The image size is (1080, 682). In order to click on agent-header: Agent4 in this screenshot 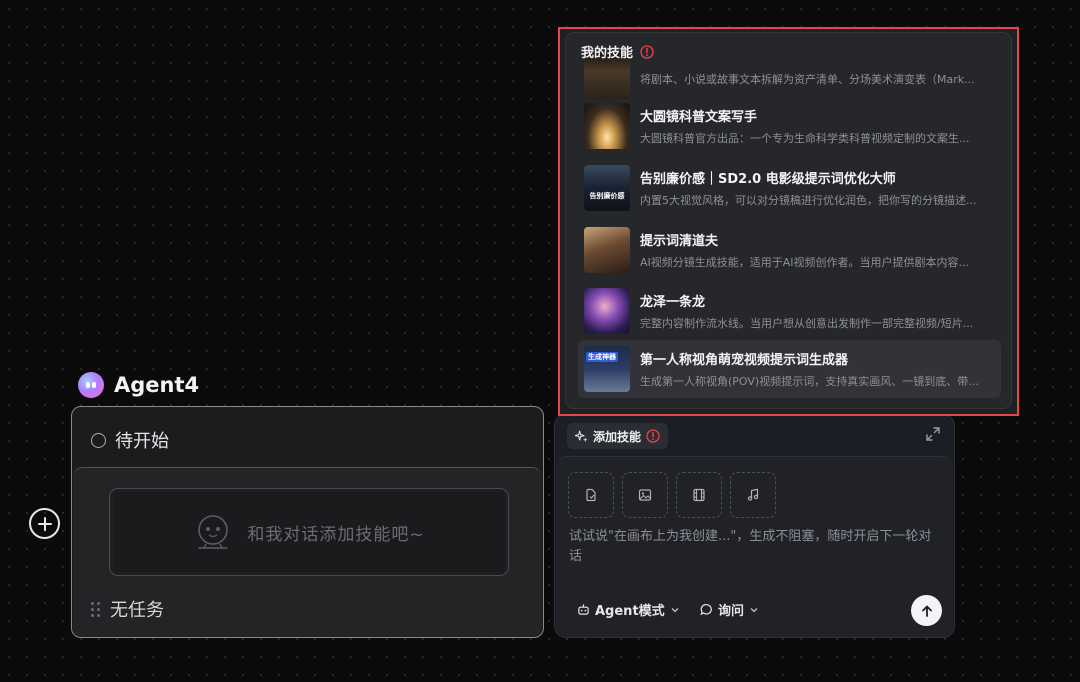, I will do `click(138, 385)`.